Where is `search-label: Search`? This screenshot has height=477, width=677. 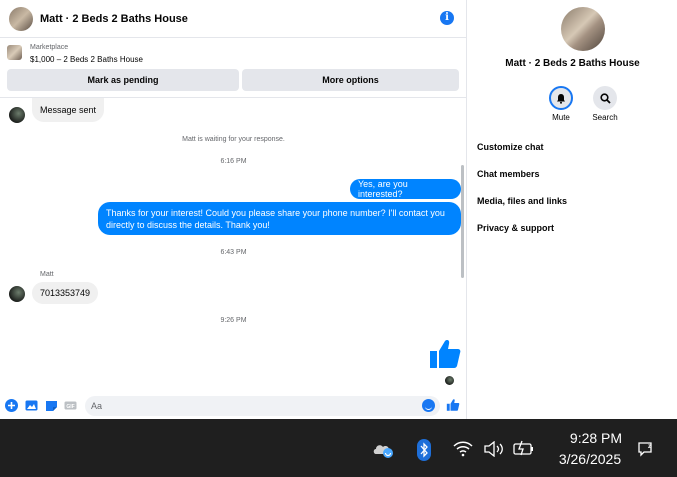
search-label: Search is located at coordinates (605, 117).